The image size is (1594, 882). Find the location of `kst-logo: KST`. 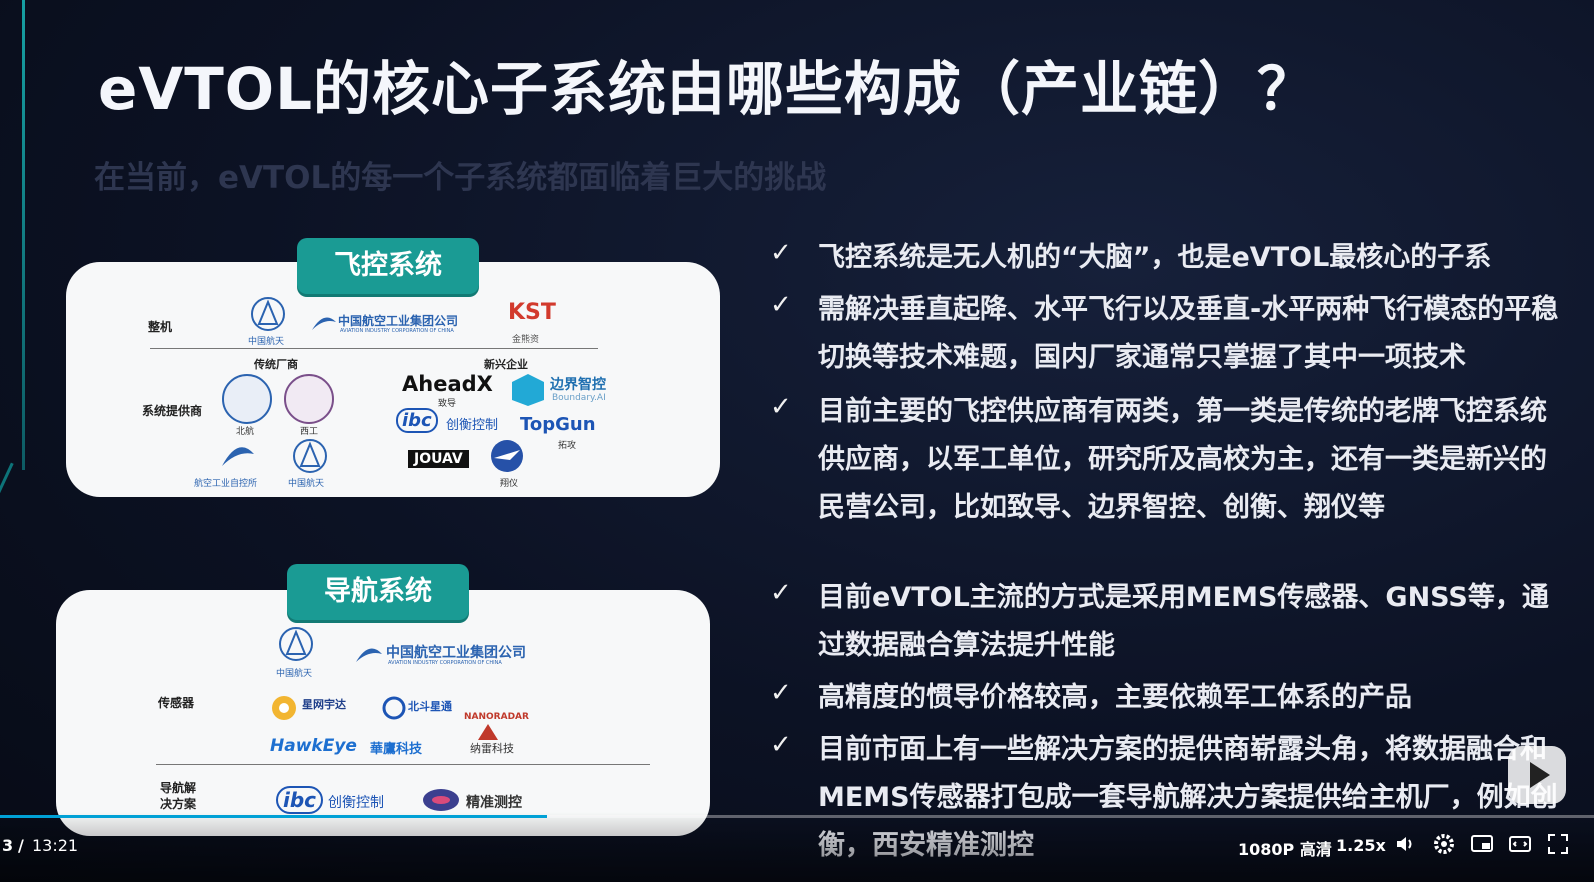

kst-logo: KST is located at coordinates (532, 312).